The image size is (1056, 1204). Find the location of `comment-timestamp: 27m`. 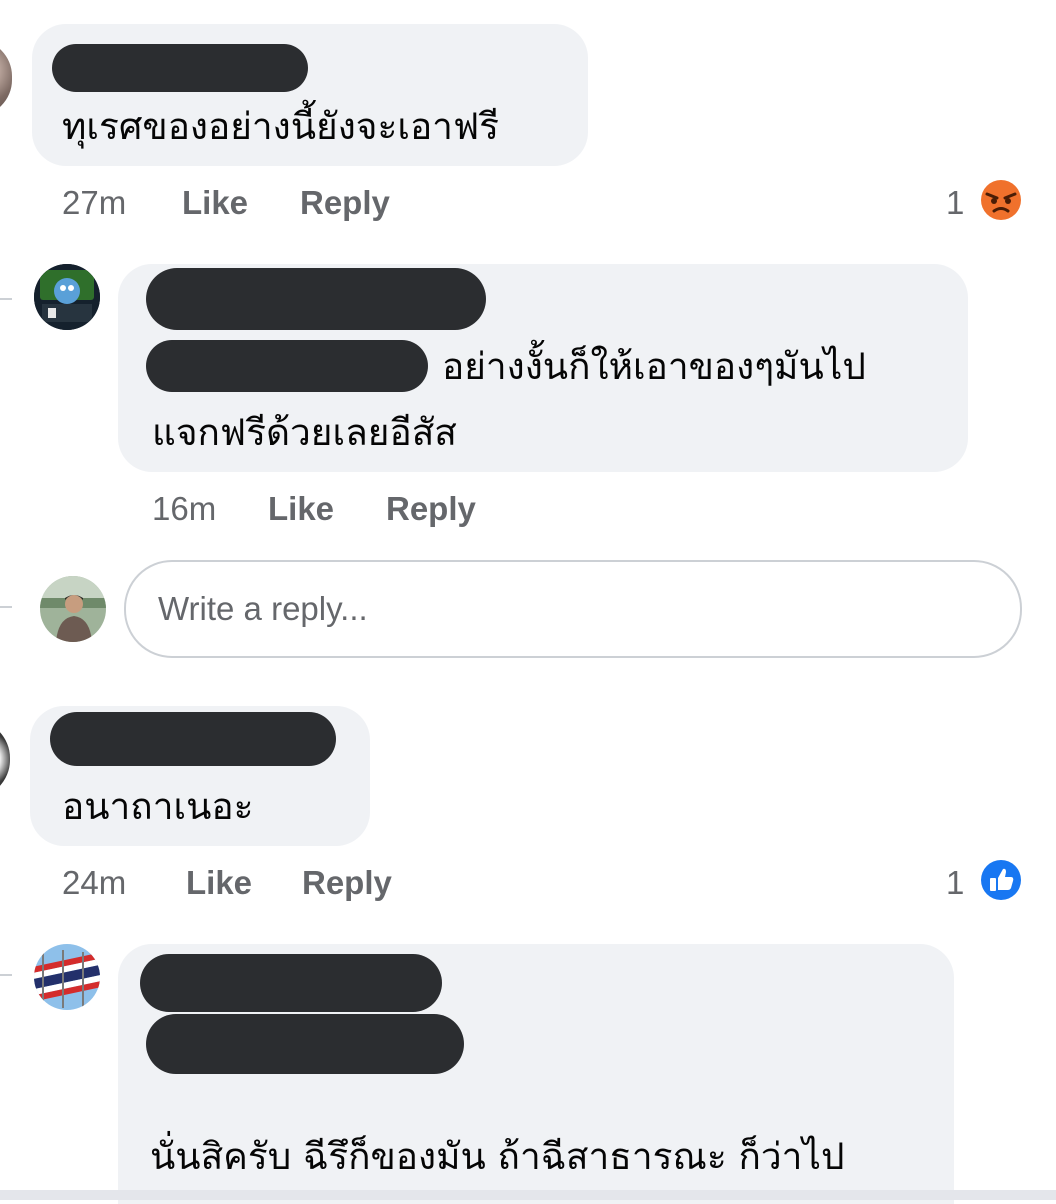

comment-timestamp: 27m is located at coordinates (94, 203).